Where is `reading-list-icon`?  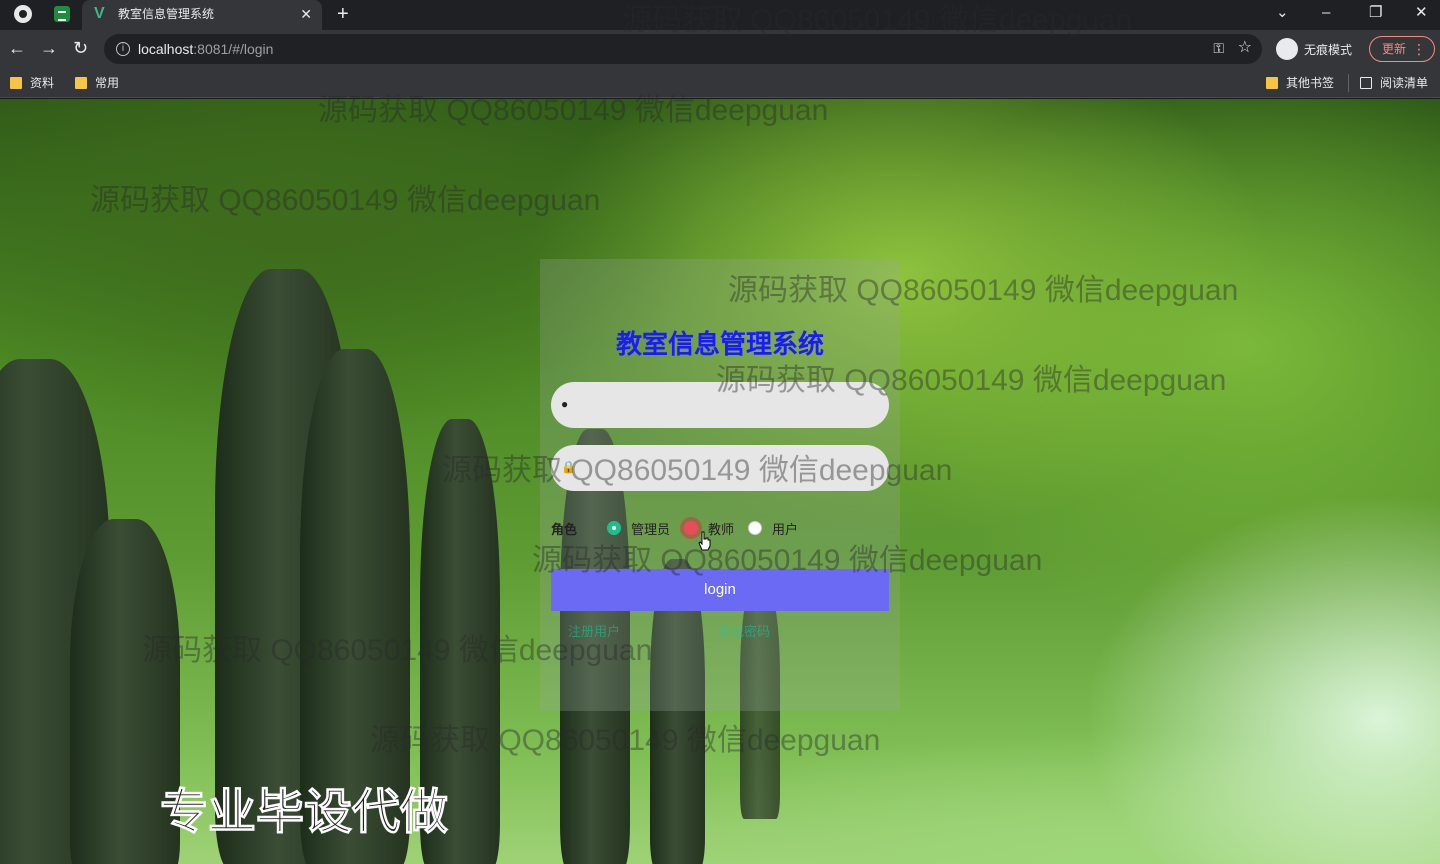
reading-list-icon is located at coordinates (1366, 83).